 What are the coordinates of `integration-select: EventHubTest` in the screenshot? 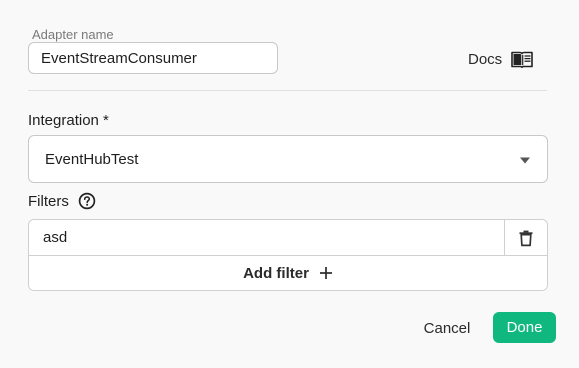 It's located at (288, 159).